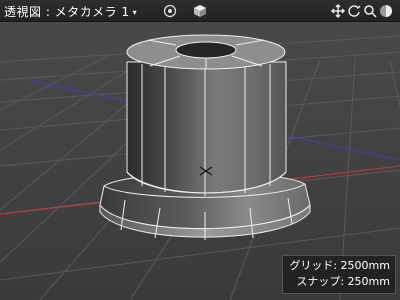  What do you see at coordinates (370, 11) in the screenshot?
I see `zoom-icon` at bounding box center [370, 11].